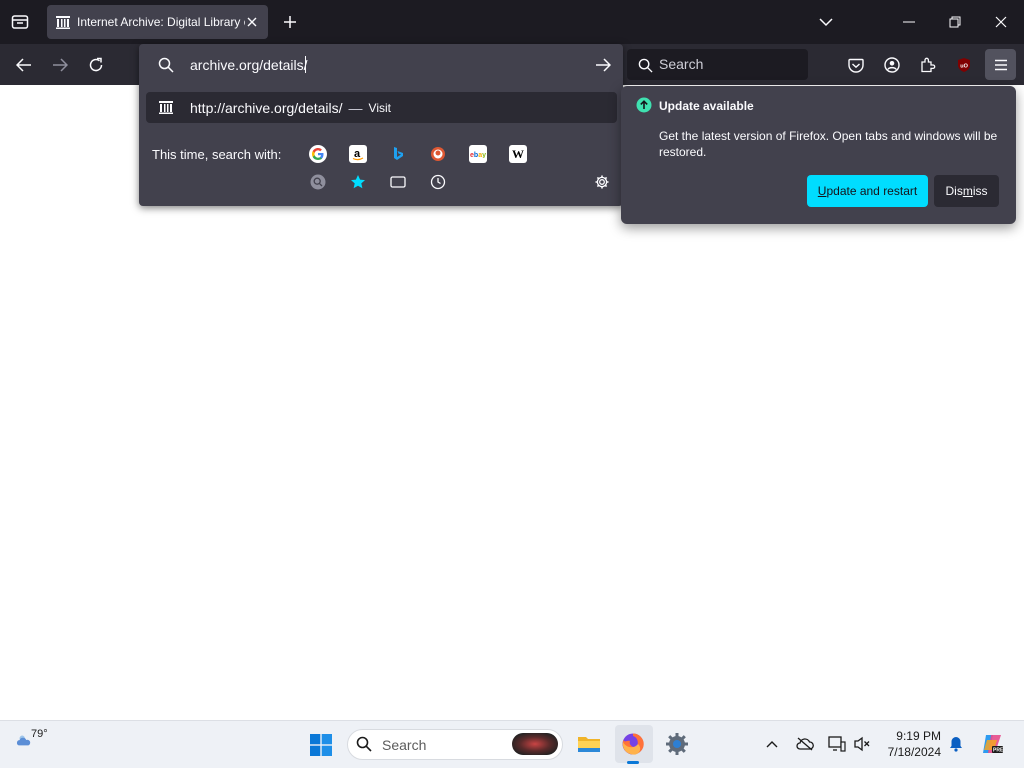  What do you see at coordinates (772, 744) in the screenshot?
I see `show-hidden-icons-chevron-icon` at bounding box center [772, 744].